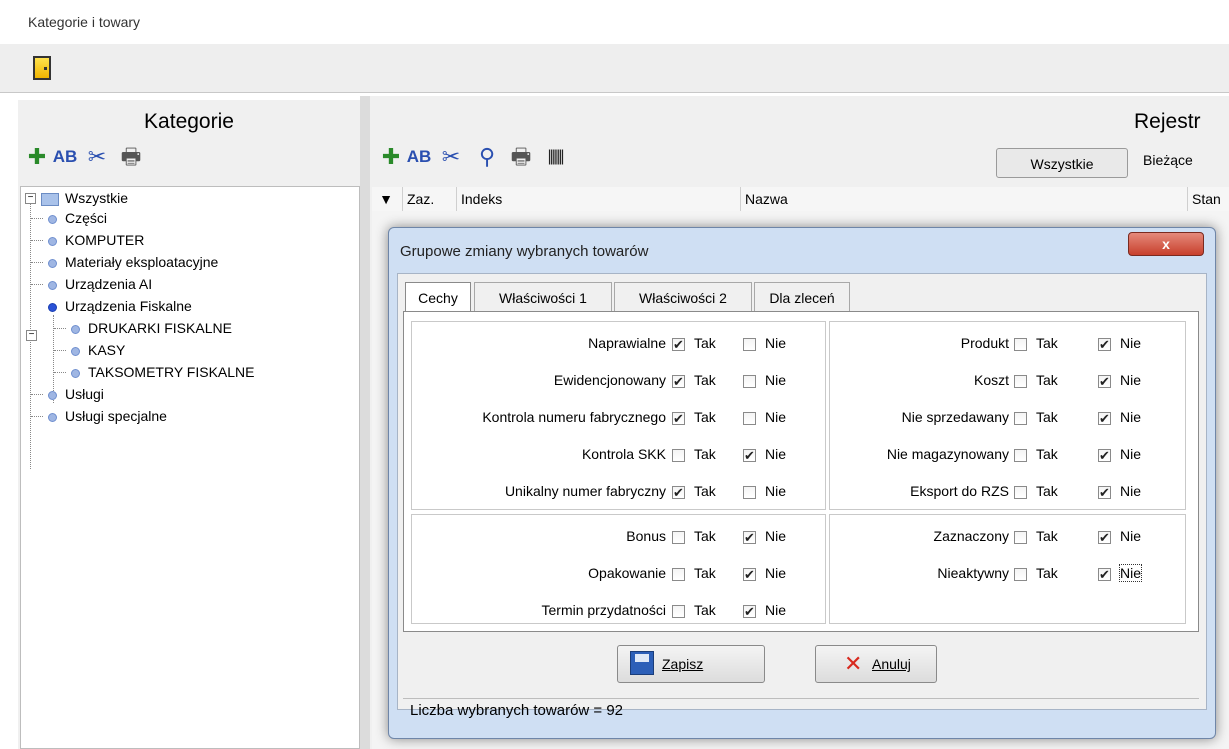 This screenshot has height=749, width=1229. I want to click on property-label: Nieaktywny, so click(973, 573).